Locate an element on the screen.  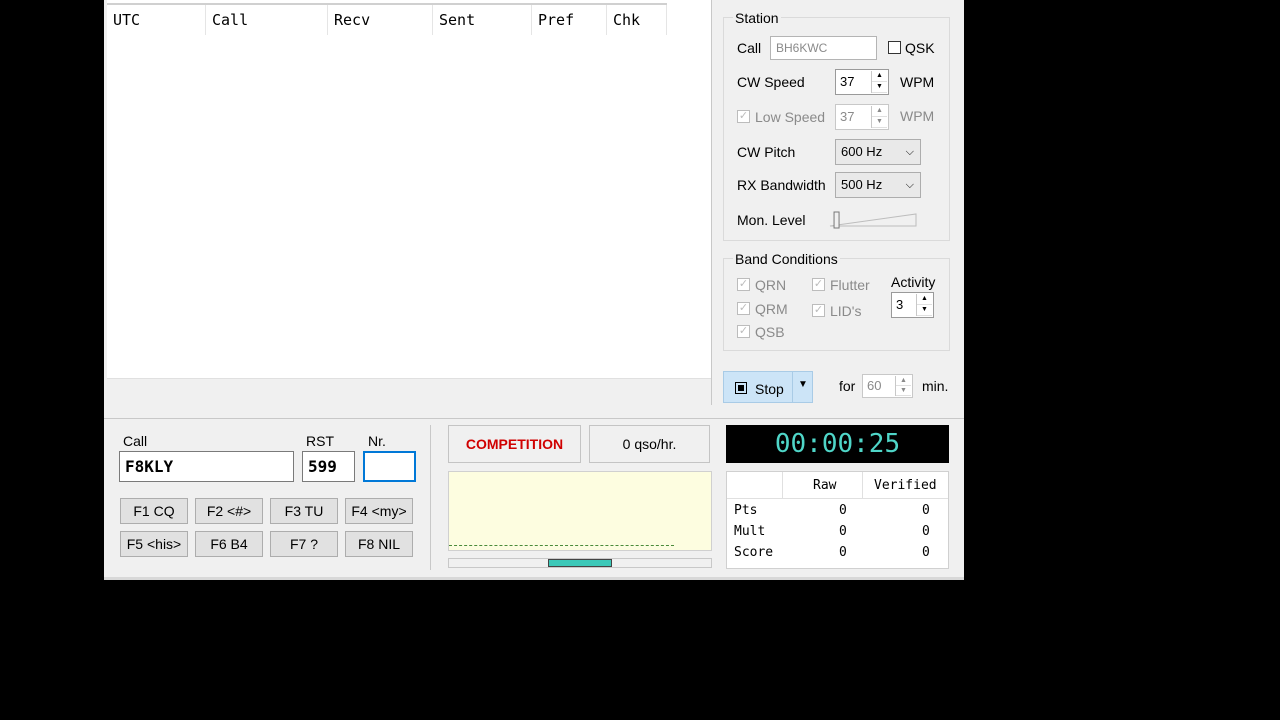
elapsed-timer: 00:00:25 is located at coordinates (837, 444).